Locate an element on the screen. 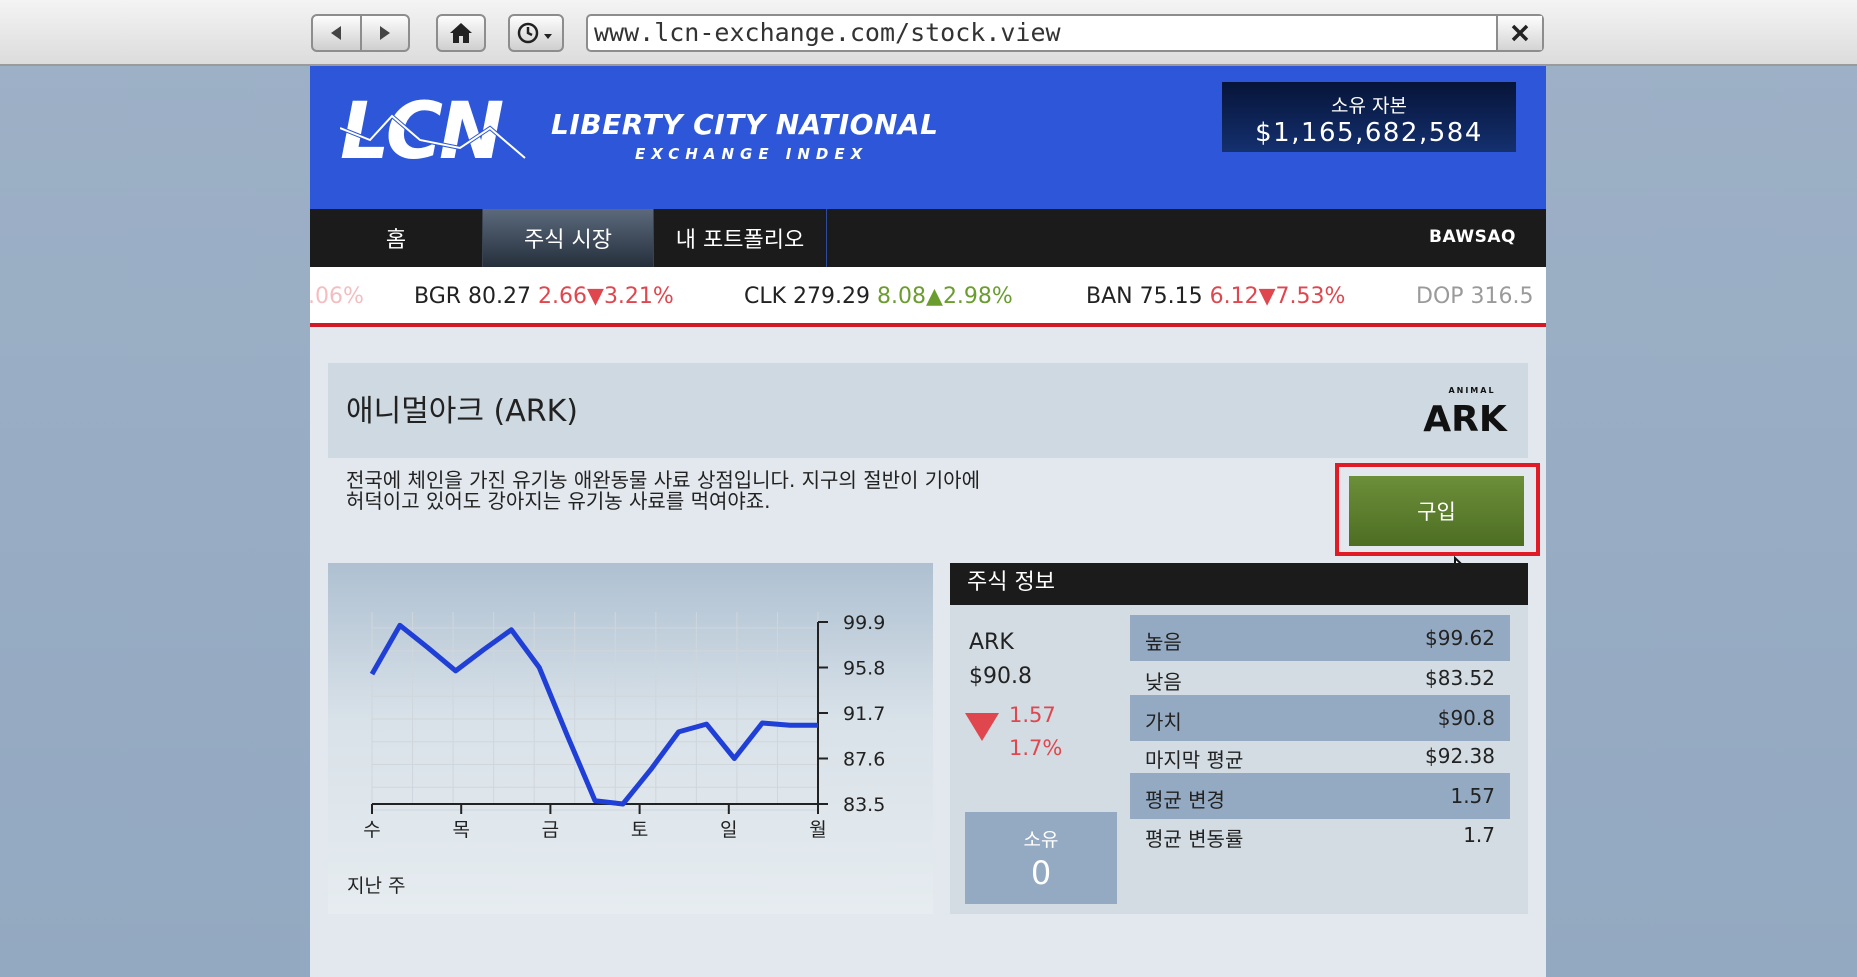 The height and width of the screenshot is (977, 1857). y-tick-label: 91.7 is located at coordinates (864, 714).